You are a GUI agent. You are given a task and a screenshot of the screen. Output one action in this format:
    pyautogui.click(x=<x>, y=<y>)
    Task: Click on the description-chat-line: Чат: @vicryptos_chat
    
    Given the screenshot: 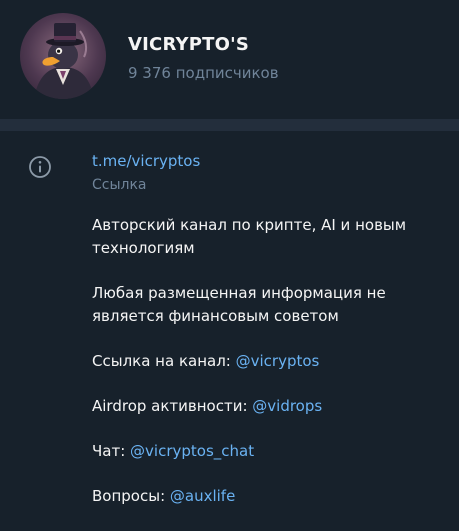 What is the action you would take?
    pyautogui.click(x=267, y=451)
    